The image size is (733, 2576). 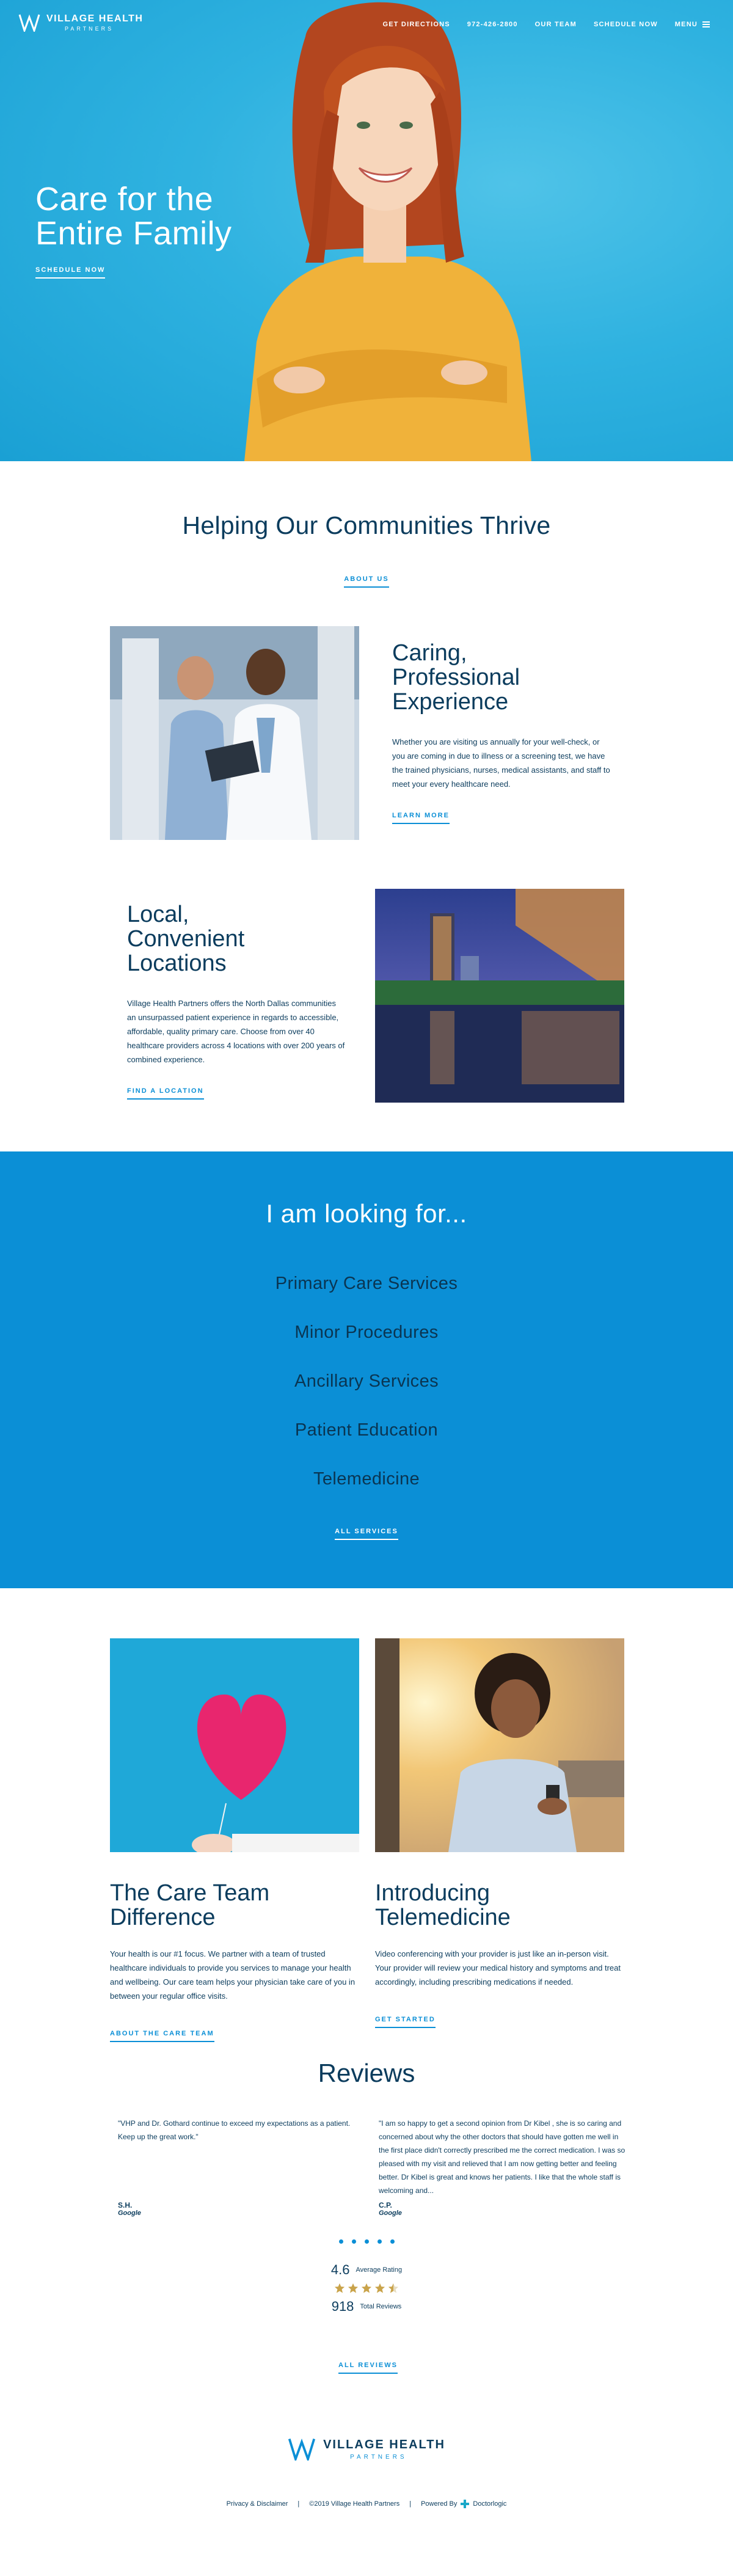 I want to click on review-1-source: Google, so click(x=129, y=2213).